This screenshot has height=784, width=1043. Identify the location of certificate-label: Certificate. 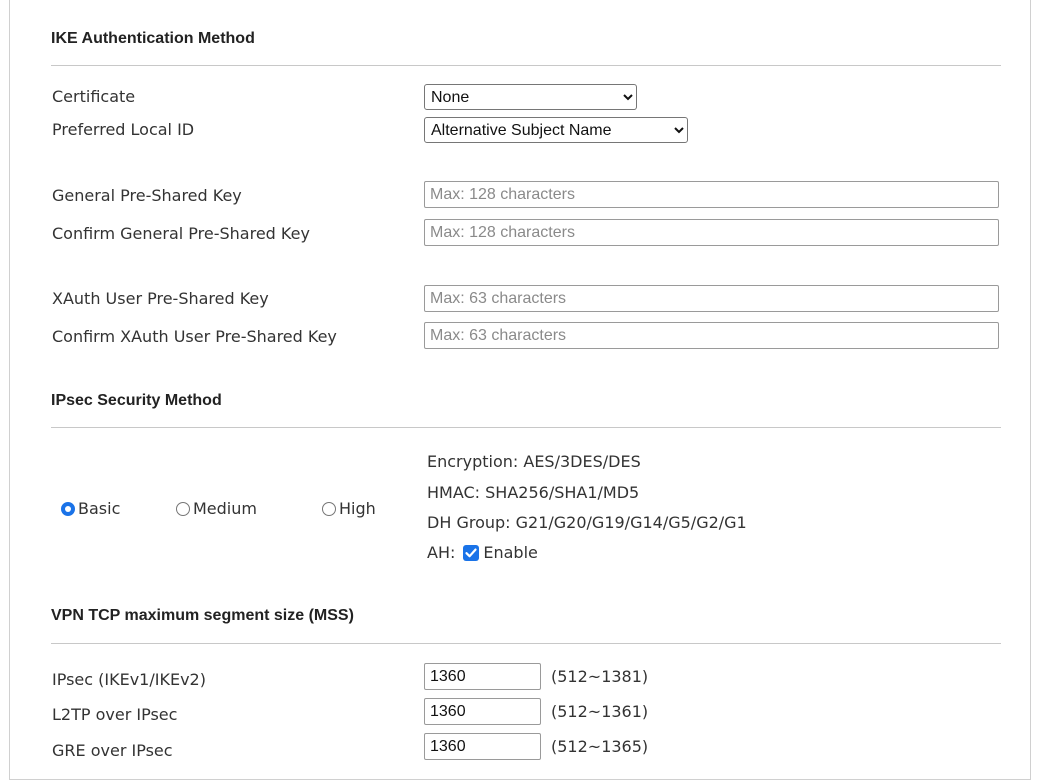
(94, 96).